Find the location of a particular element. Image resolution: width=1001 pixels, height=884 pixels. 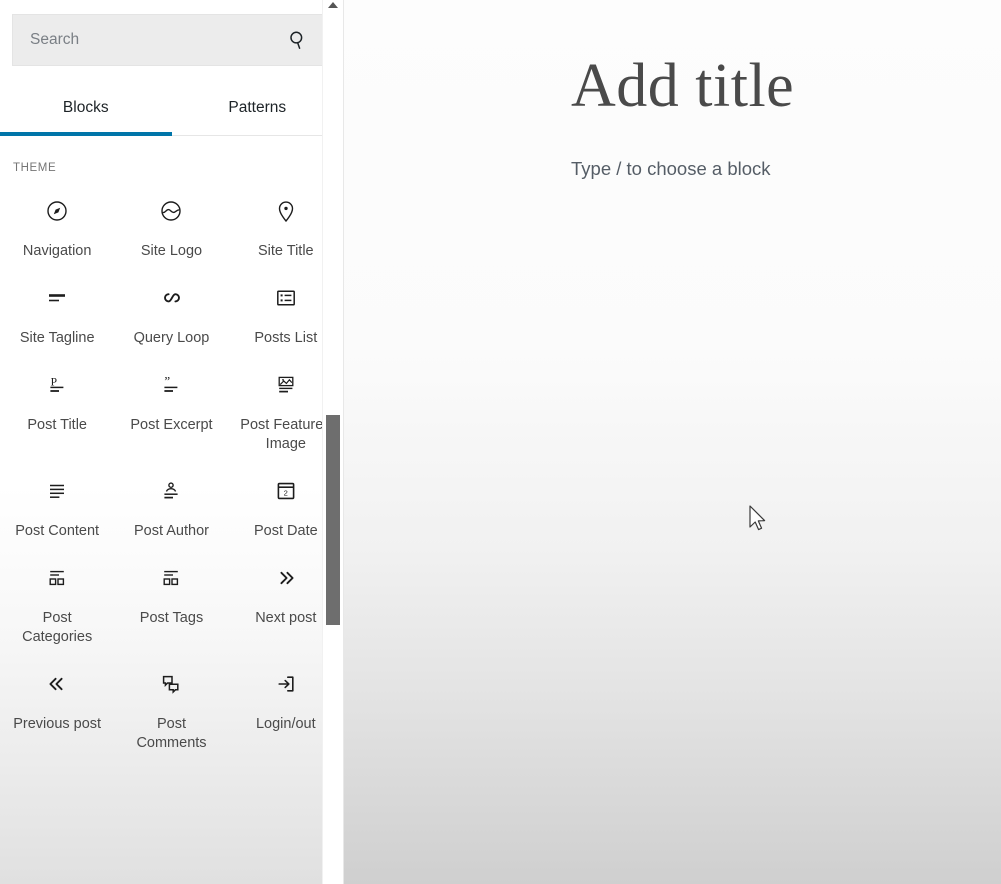

comments-bubbles-icon is located at coordinates (171, 684).